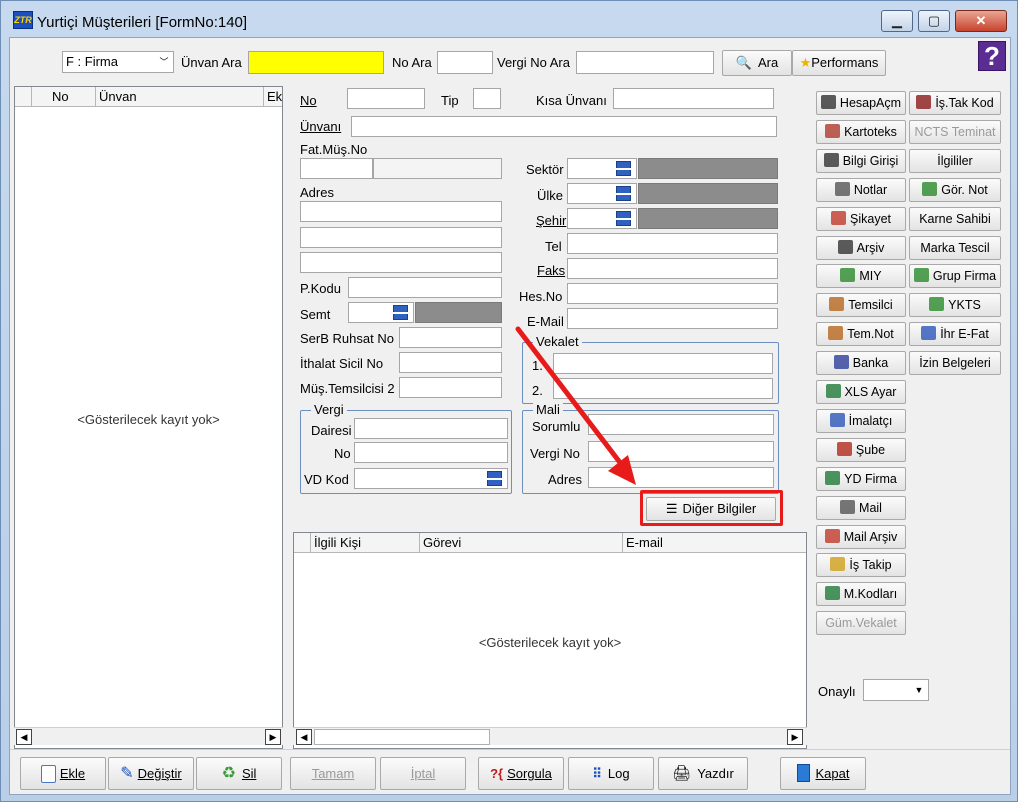 The height and width of the screenshot is (802, 1018). Describe the element at coordinates (861, 536) in the screenshot. I see `side-btn-mail-arşiv: Mail Arşiv` at that location.